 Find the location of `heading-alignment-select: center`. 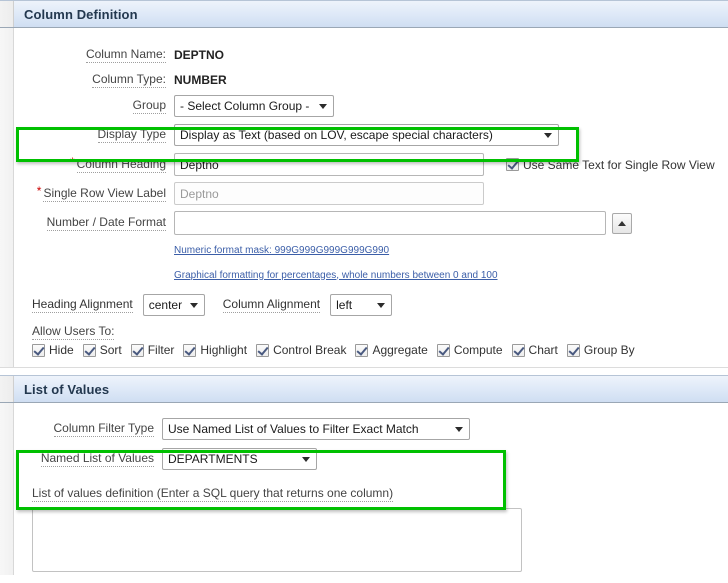

heading-alignment-select: center is located at coordinates (173, 305).